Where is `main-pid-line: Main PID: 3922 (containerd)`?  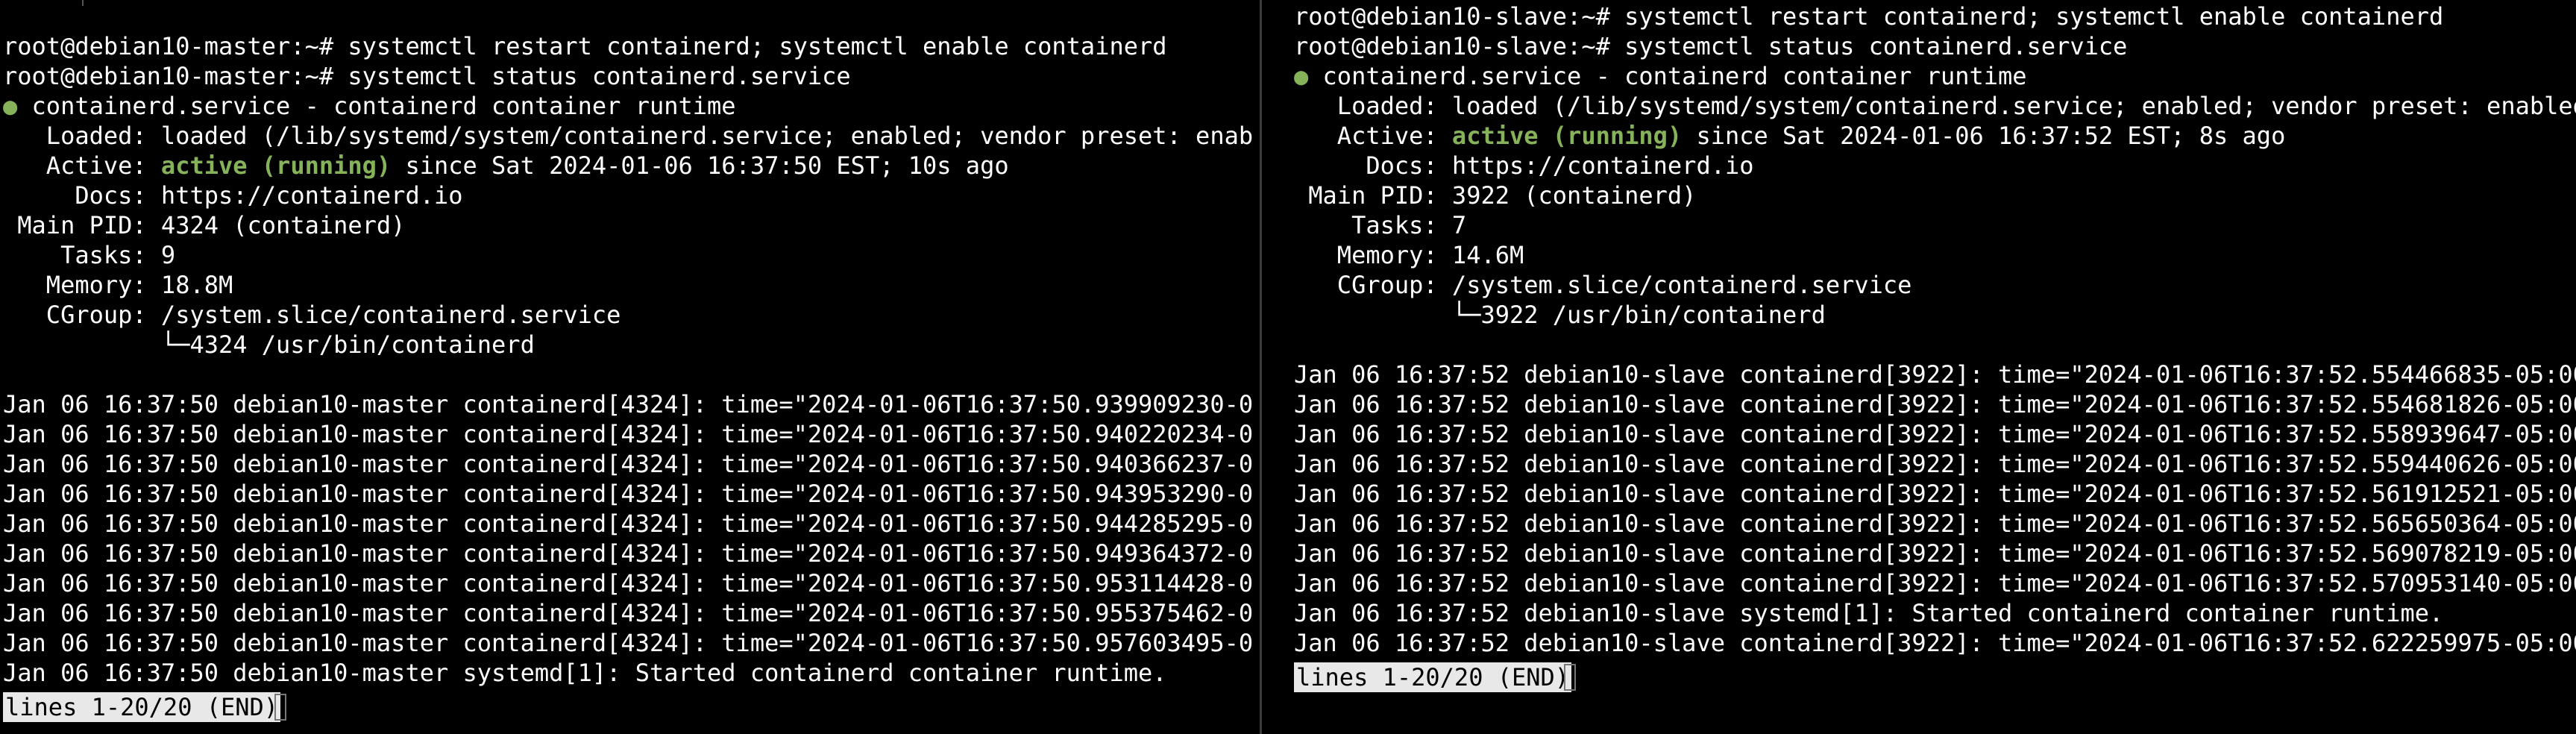
main-pid-line: Main PID: 3922 (containerd) is located at coordinates (1496, 196).